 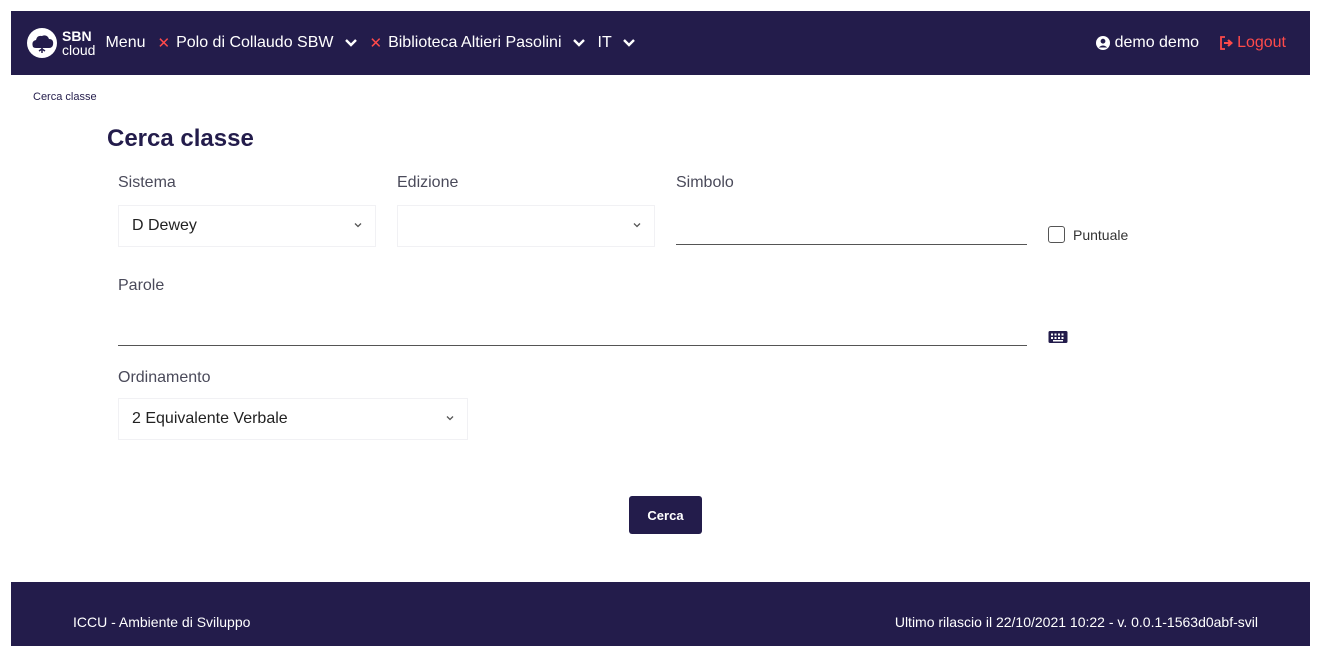 What do you see at coordinates (1227, 43) in the screenshot?
I see `sign-out-icon` at bounding box center [1227, 43].